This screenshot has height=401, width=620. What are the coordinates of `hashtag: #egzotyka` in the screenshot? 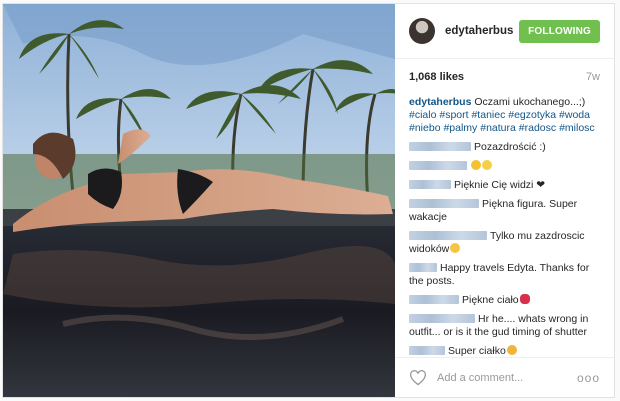 It's located at (532, 115).